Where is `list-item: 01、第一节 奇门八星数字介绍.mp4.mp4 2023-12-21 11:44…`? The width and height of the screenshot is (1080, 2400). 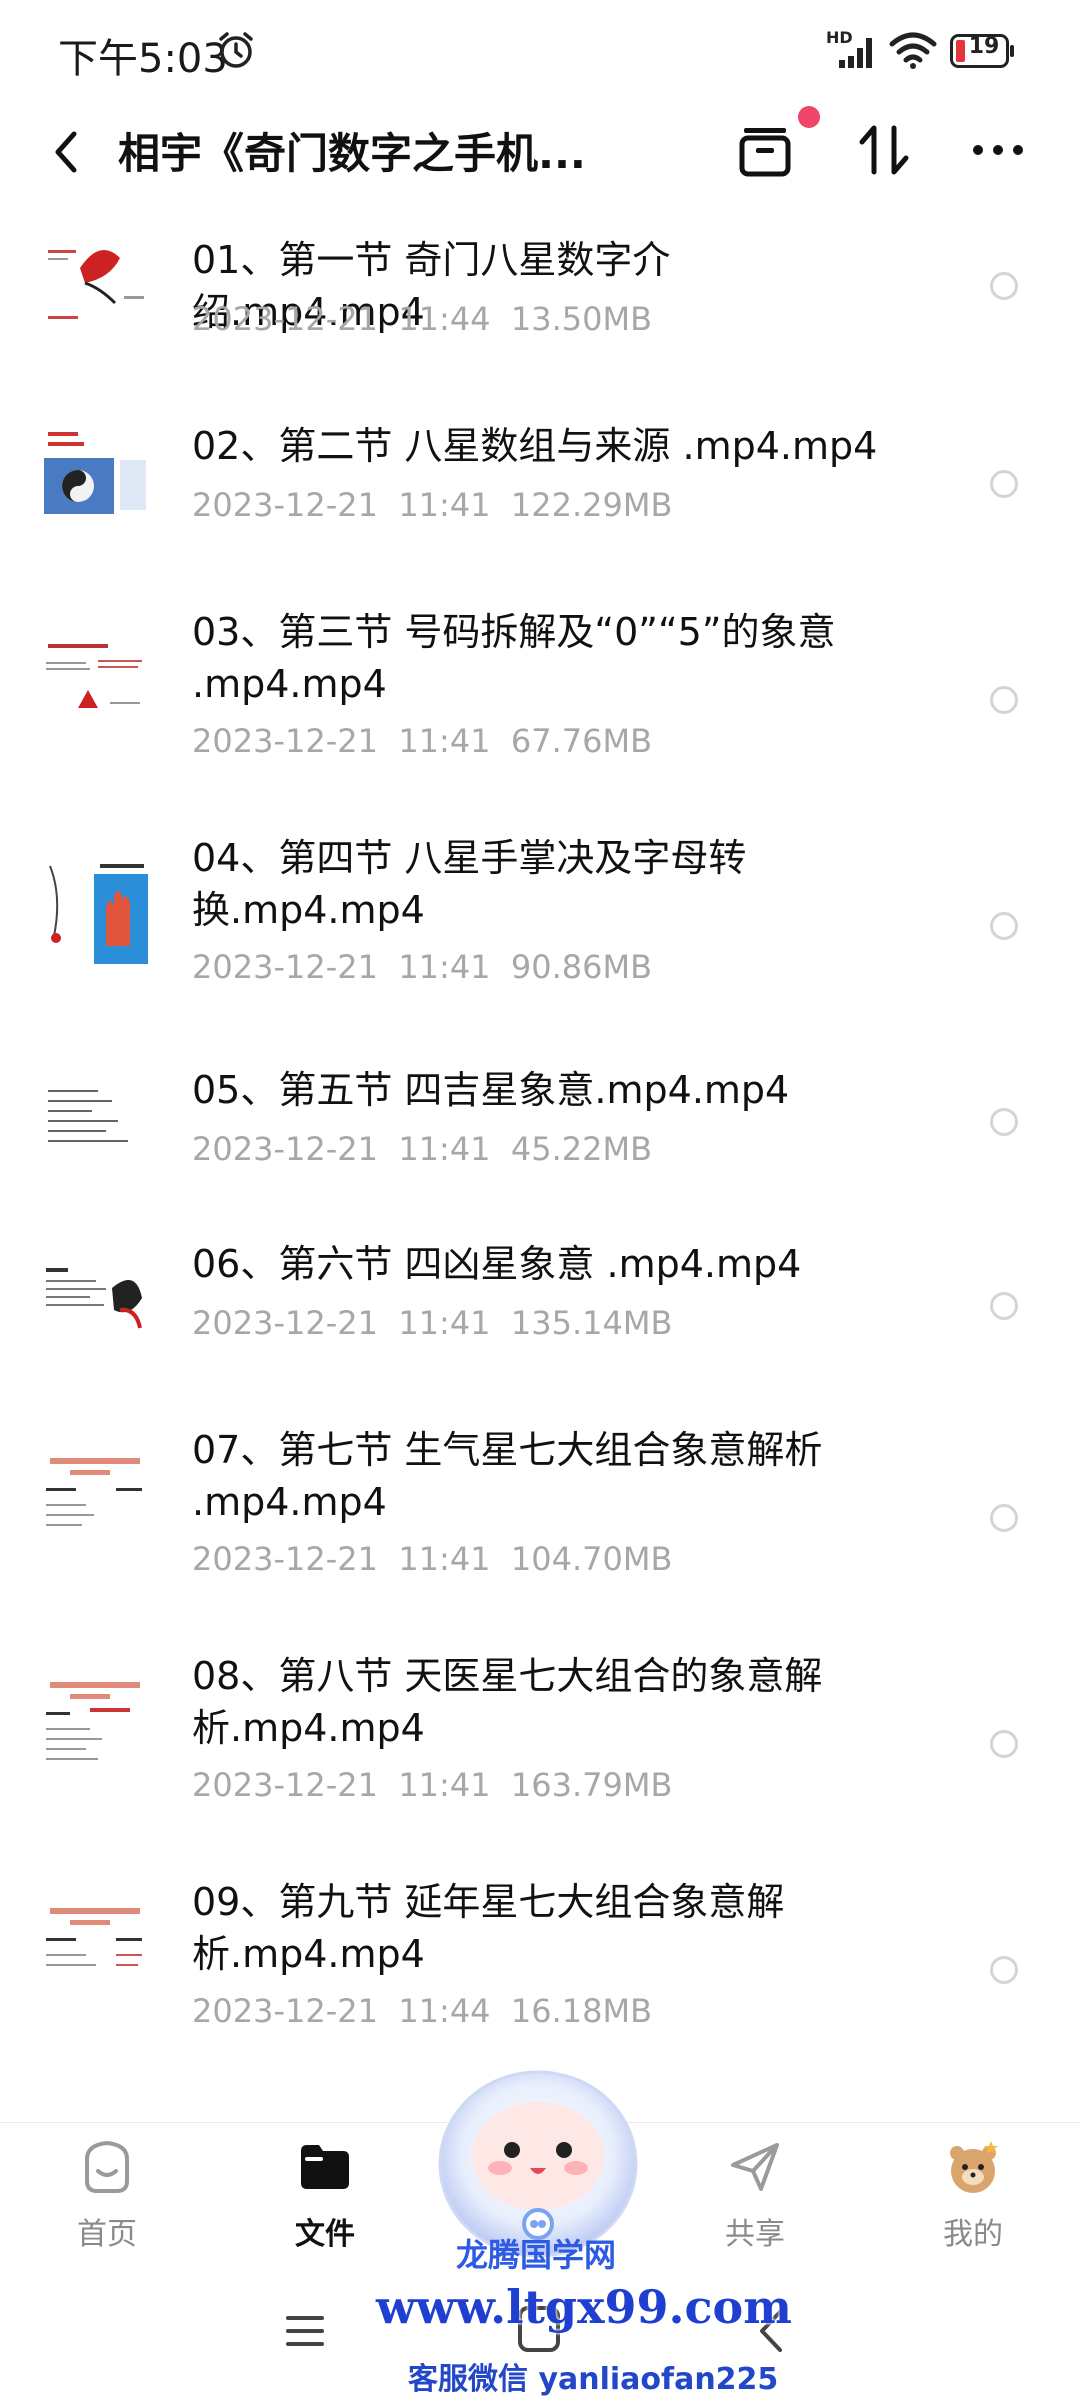
list-item: 01、第一节 奇门八星数字介绍.mp4.mp4 2023-12-21 11:44… is located at coordinates (540, 300).